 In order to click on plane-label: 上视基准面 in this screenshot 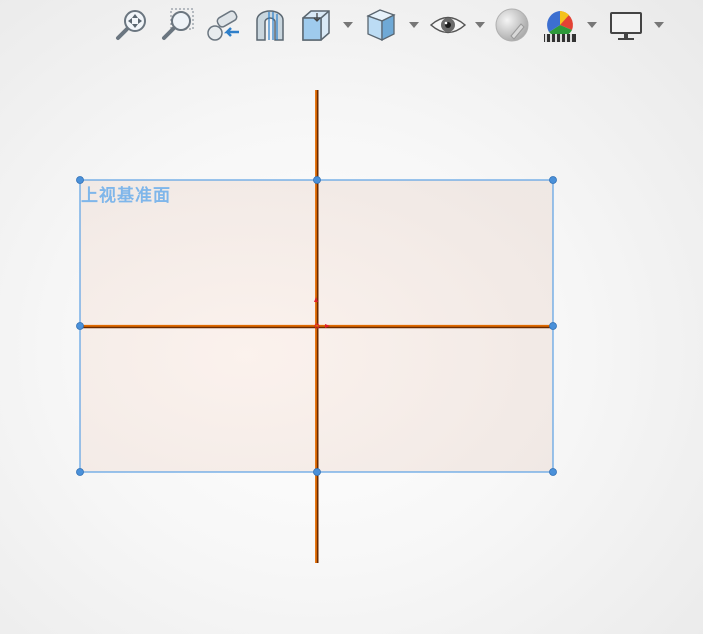, I will do `click(126, 196)`.